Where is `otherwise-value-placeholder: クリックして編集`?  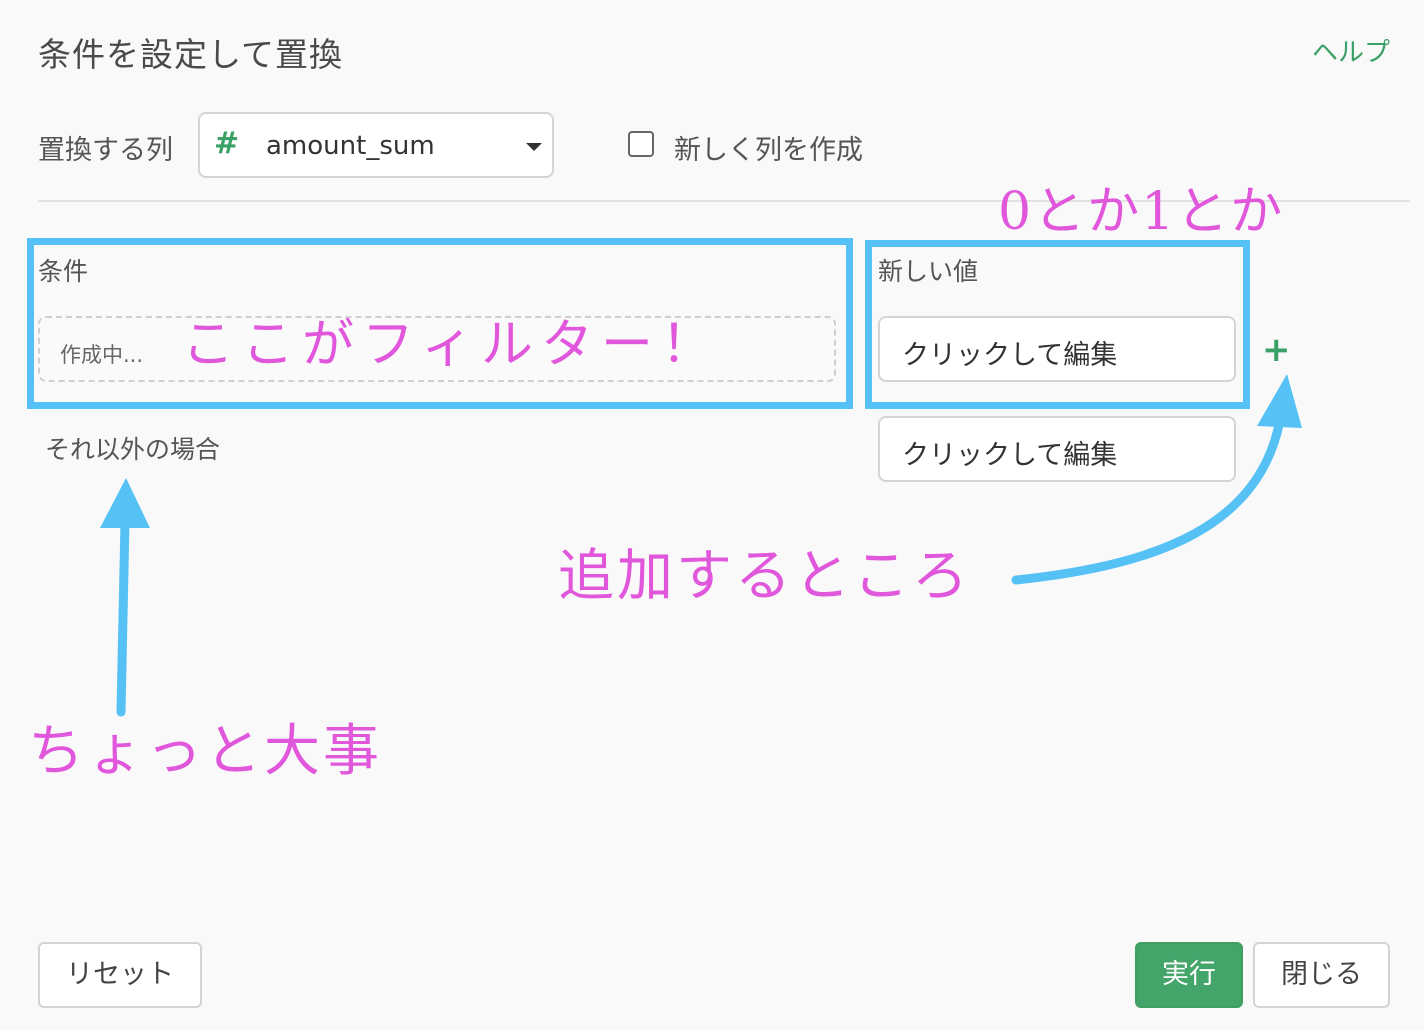
otherwise-value-placeholder: クリックして編集 is located at coordinates (1010, 455).